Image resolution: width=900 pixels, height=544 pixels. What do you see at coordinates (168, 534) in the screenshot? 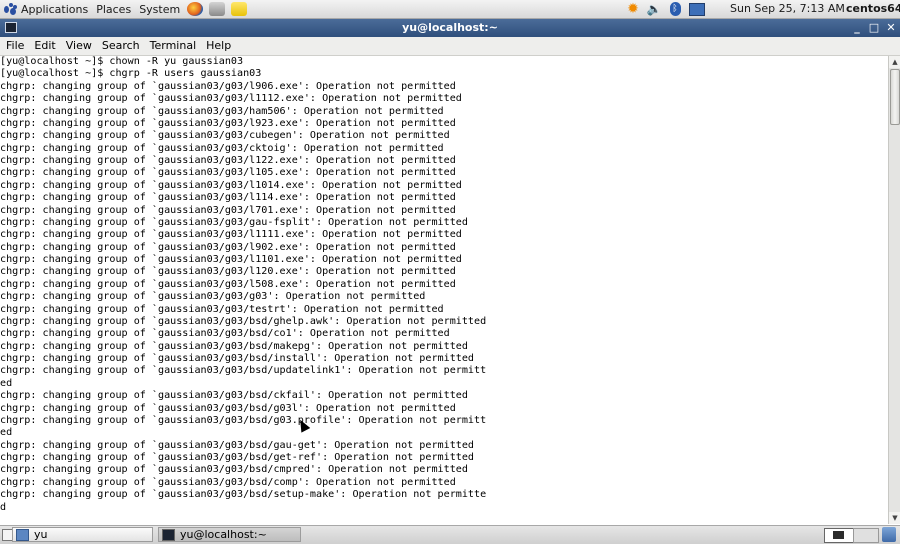
I see `terminal-icon` at bounding box center [168, 534].